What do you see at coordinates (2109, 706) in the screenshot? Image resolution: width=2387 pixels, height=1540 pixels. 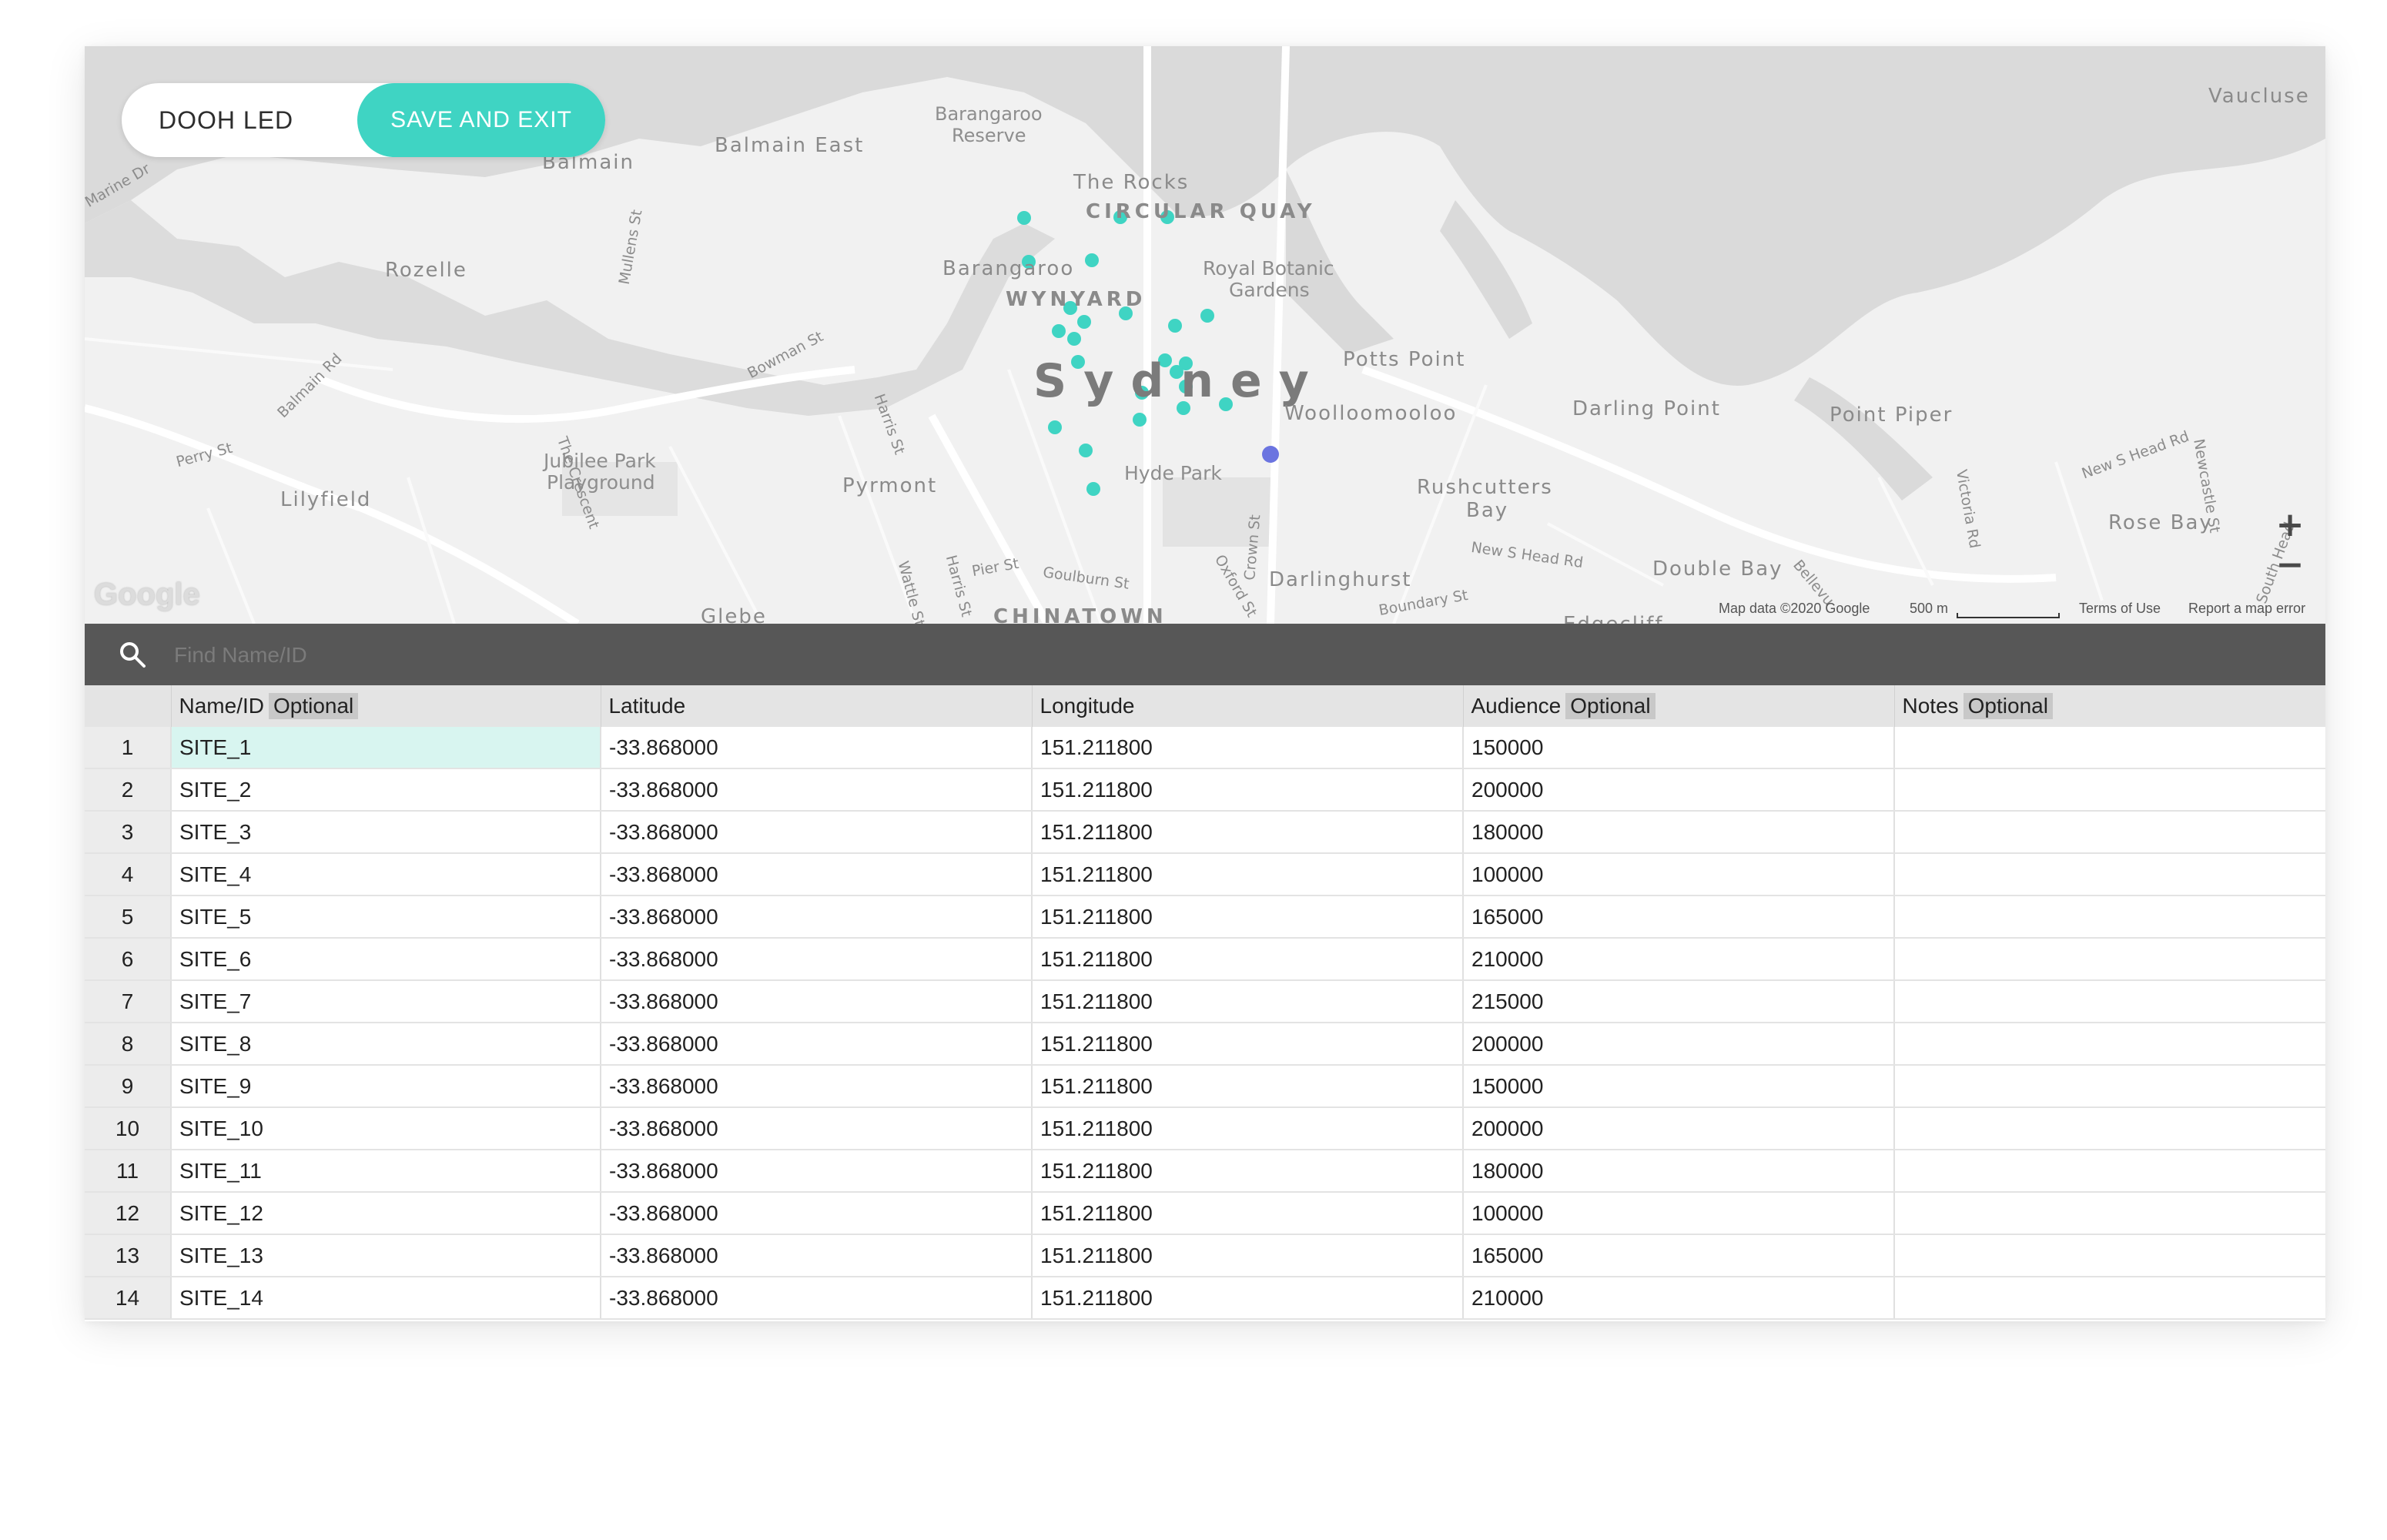 I see `column-header-notes: Notes Optional` at bounding box center [2109, 706].